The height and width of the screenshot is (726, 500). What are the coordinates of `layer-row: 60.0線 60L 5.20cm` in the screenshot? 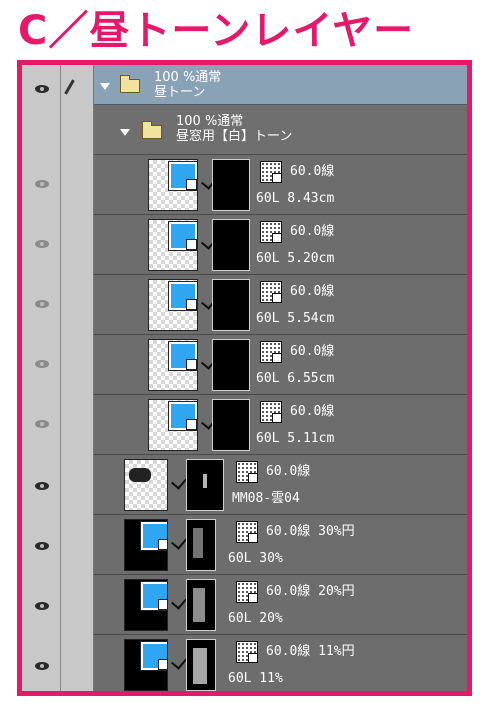 It's located at (280, 245).